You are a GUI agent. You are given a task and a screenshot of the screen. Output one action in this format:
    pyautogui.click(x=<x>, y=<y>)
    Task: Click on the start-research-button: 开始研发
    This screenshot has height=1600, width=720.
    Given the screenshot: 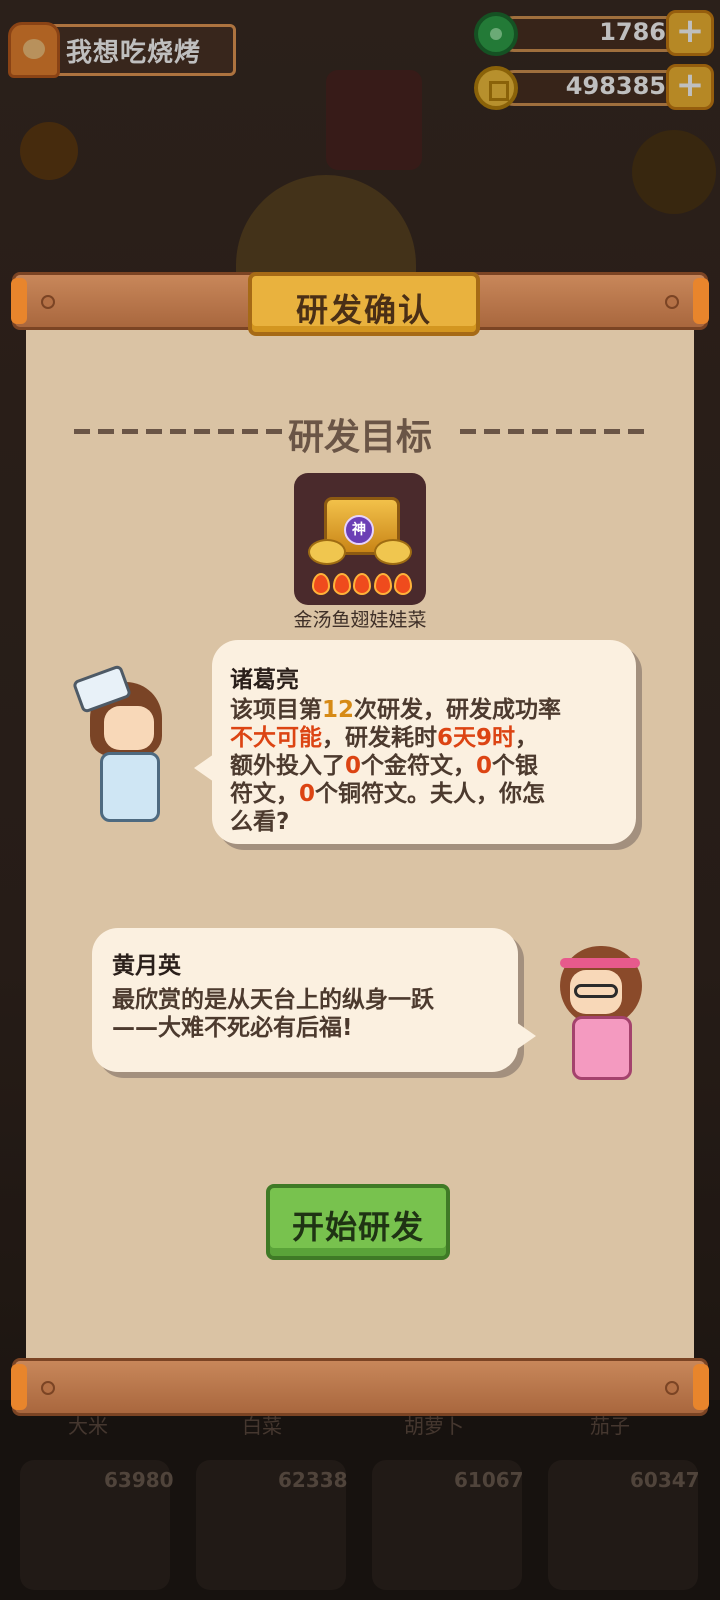 What is the action you would take?
    pyautogui.click(x=358, y=1222)
    